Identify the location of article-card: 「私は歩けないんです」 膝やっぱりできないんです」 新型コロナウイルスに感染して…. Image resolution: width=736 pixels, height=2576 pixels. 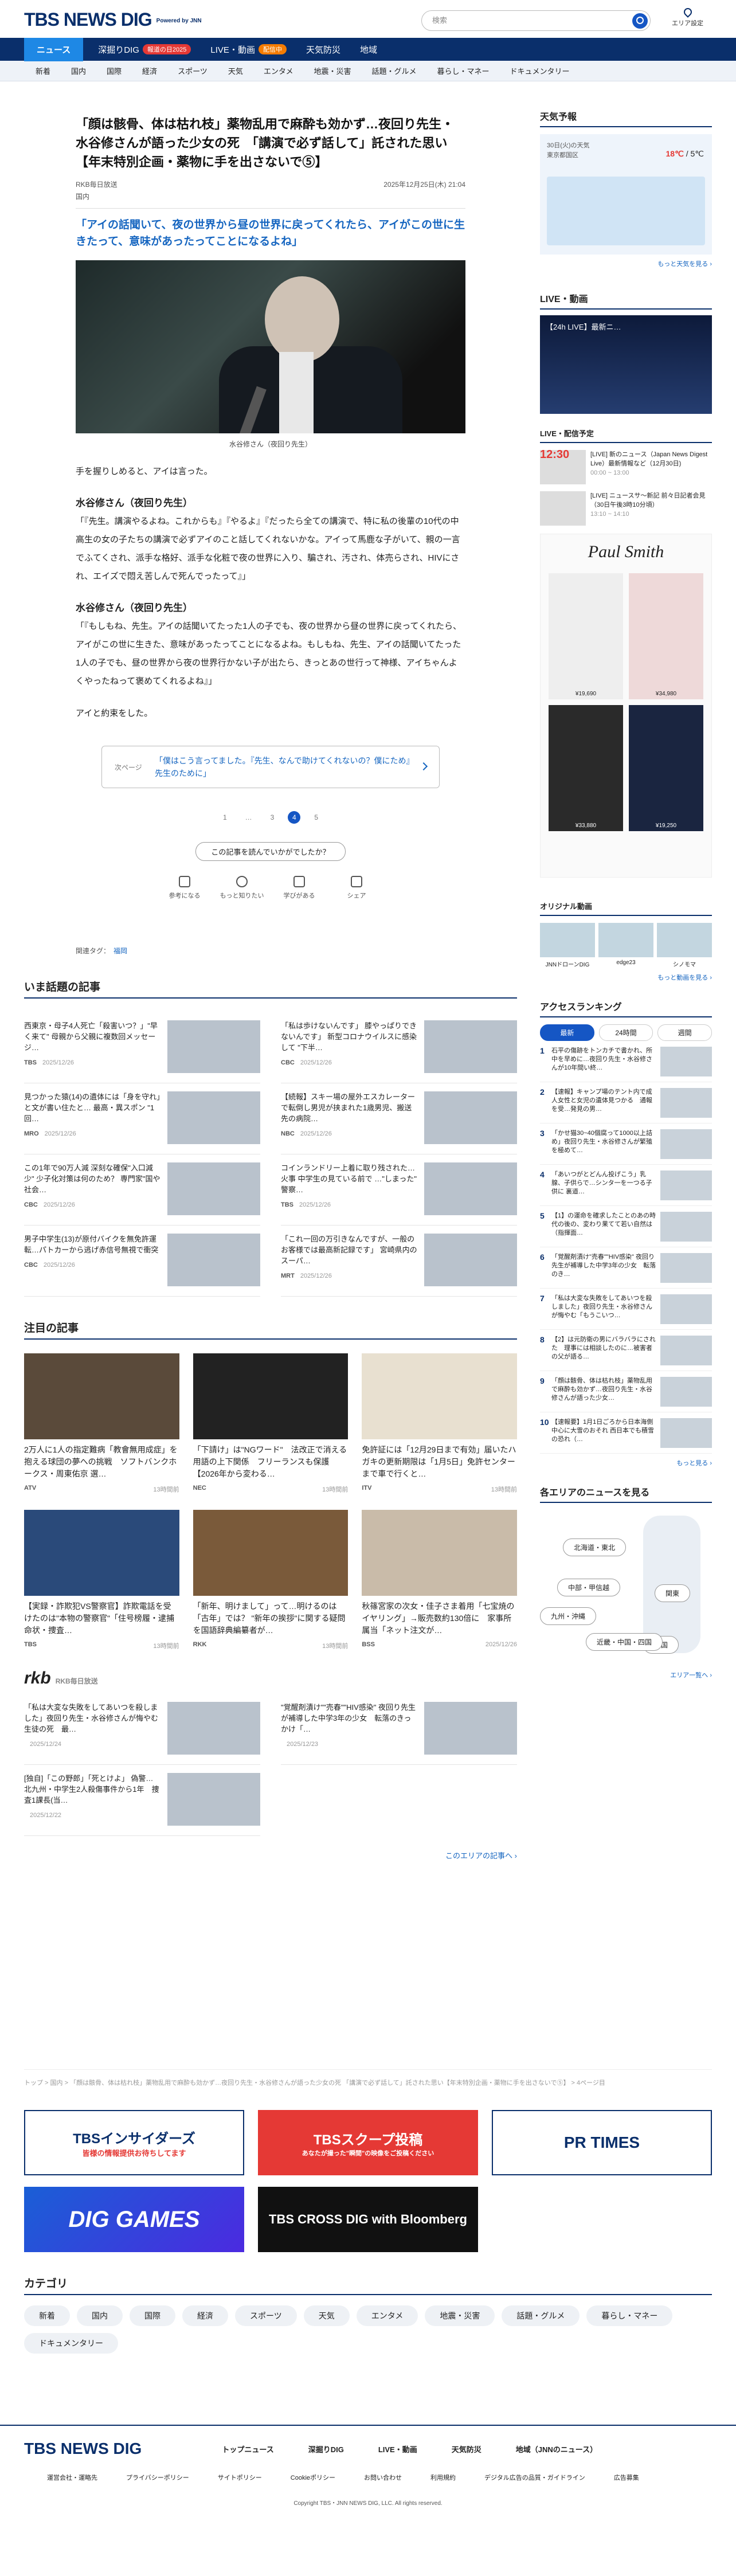
(399, 1047).